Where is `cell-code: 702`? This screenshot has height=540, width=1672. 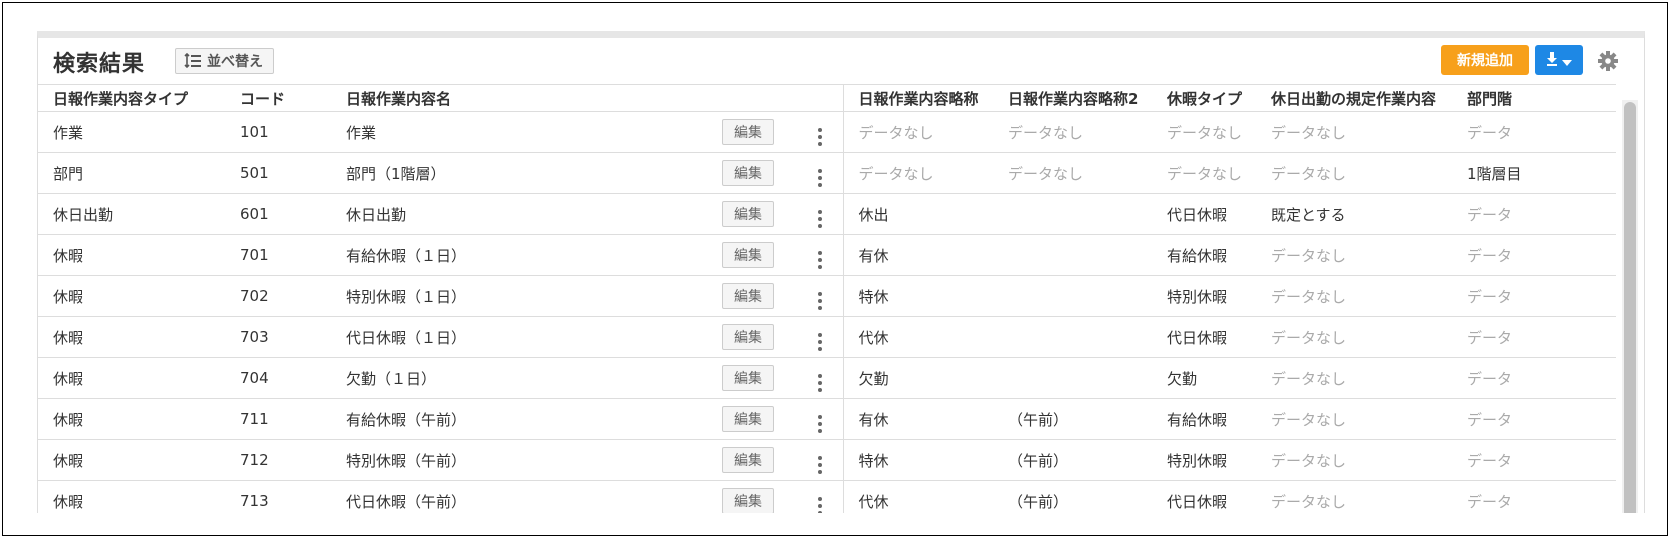
cell-code: 702 is located at coordinates (278, 296).